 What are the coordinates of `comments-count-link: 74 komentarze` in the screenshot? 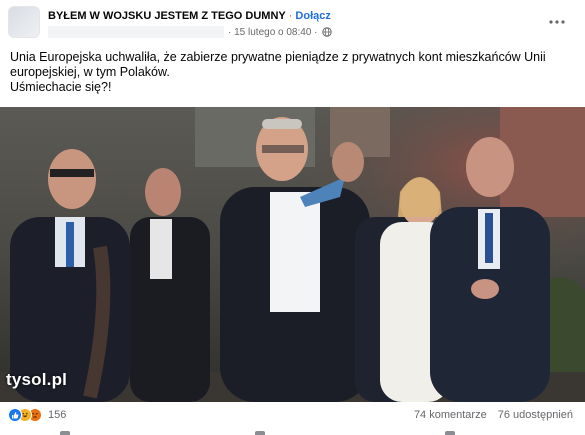 It's located at (450, 415).